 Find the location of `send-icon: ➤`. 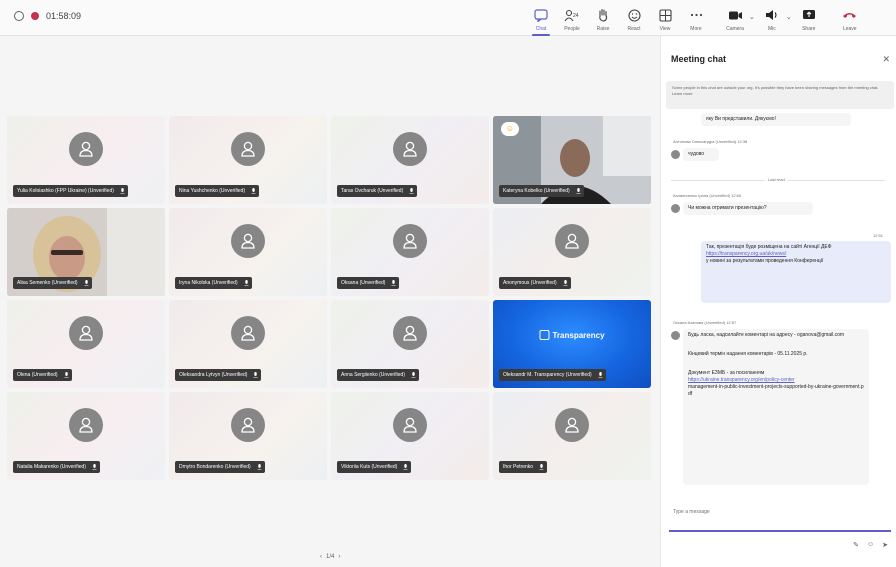

send-icon: ➤ is located at coordinates (885, 545).